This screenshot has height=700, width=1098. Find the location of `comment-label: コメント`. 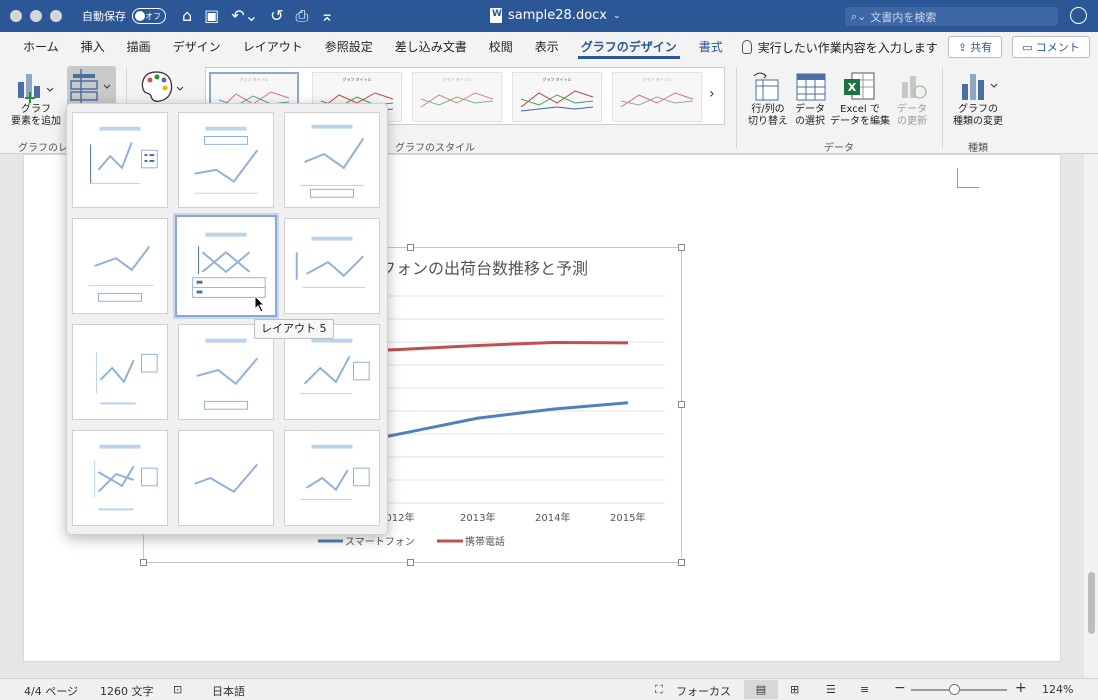

comment-label: コメント is located at coordinates (1057, 47).